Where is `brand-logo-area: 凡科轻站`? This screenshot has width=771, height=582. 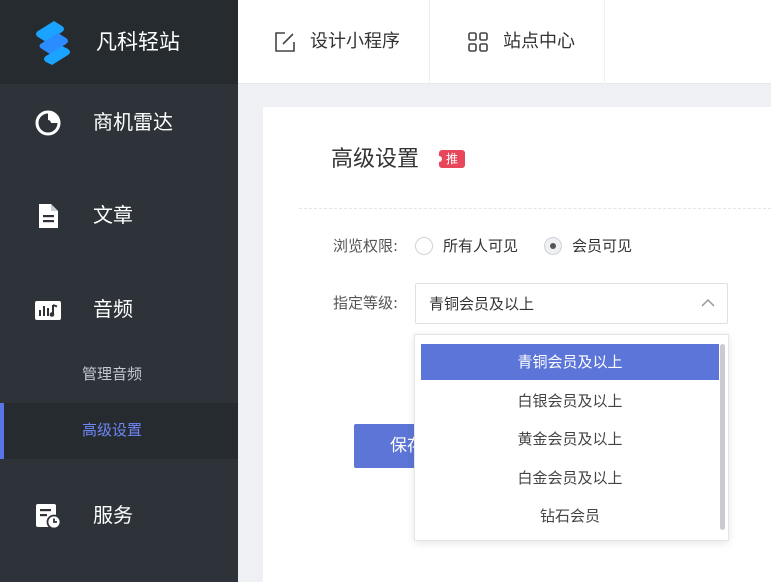 brand-logo-area: 凡科轻站 is located at coordinates (119, 42).